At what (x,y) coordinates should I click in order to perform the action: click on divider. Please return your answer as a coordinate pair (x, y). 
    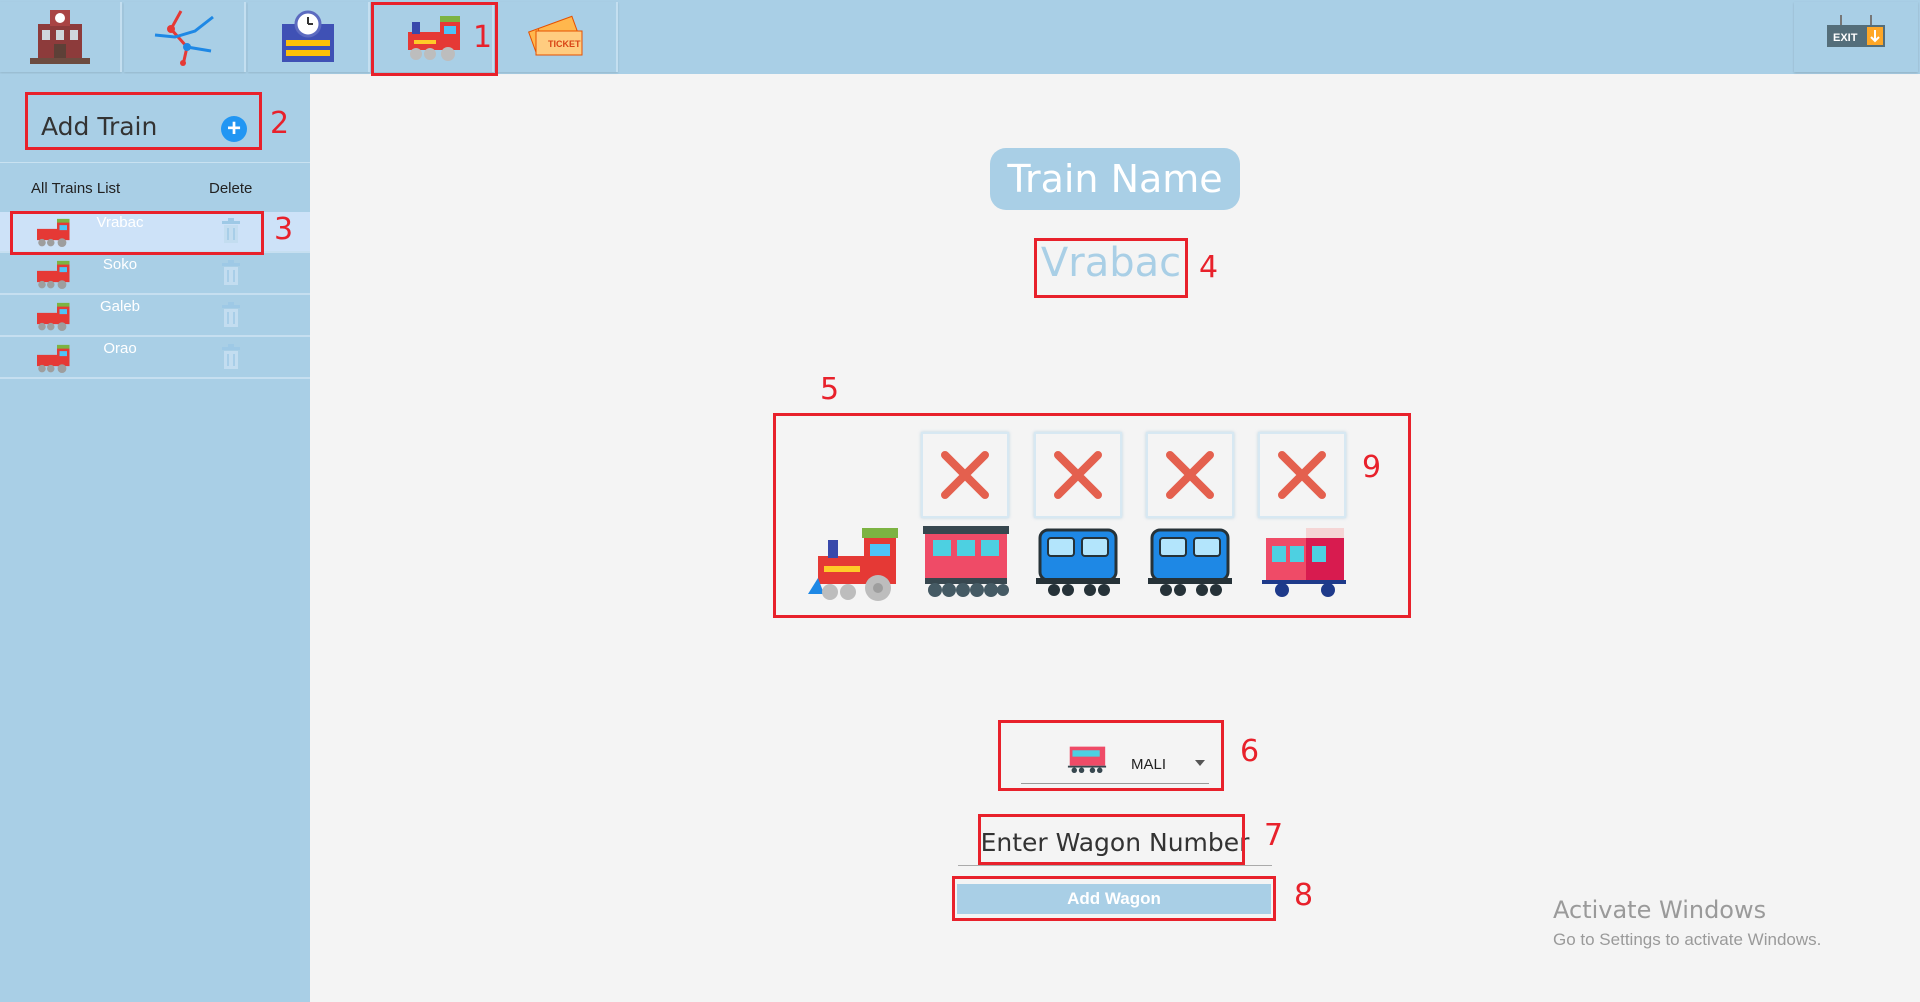
    Looking at the image, I should click on (155, 162).